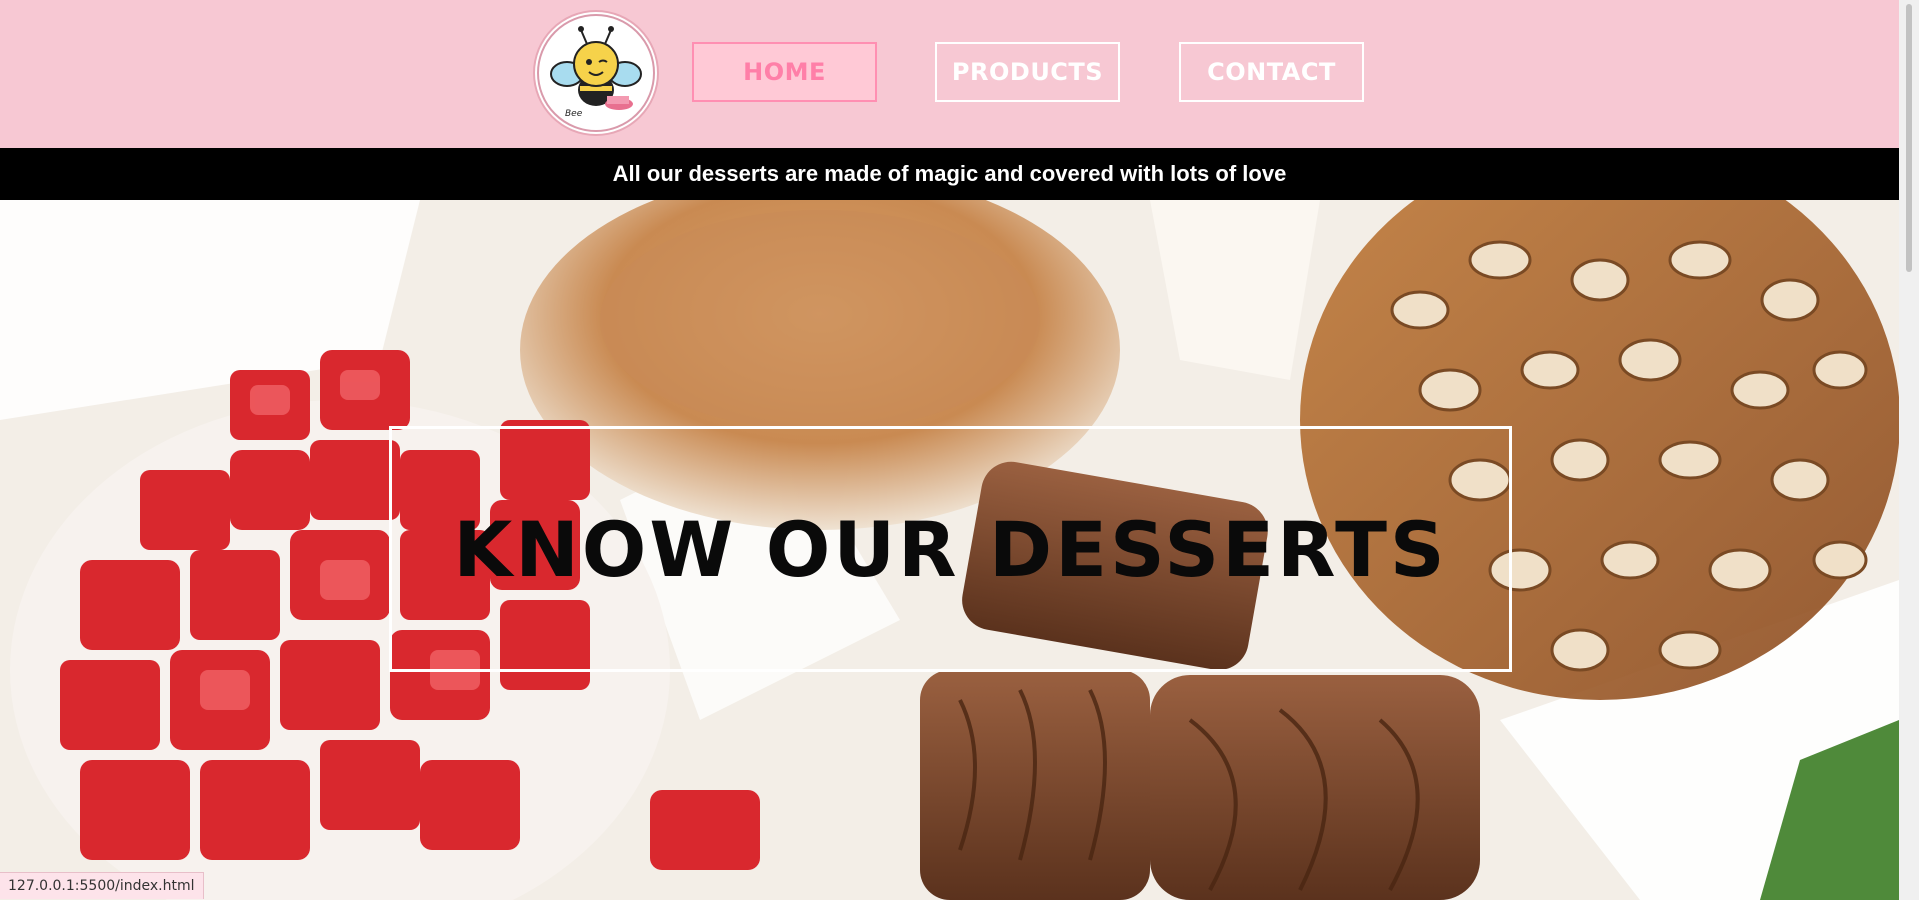 Image resolution: width=1919 pixels, height=900 pixels. What do you see at coordinates (1271, 72) in the screenshot?
I see `nav-contact-button: CONTACT` at bounding box center [1271, 72].